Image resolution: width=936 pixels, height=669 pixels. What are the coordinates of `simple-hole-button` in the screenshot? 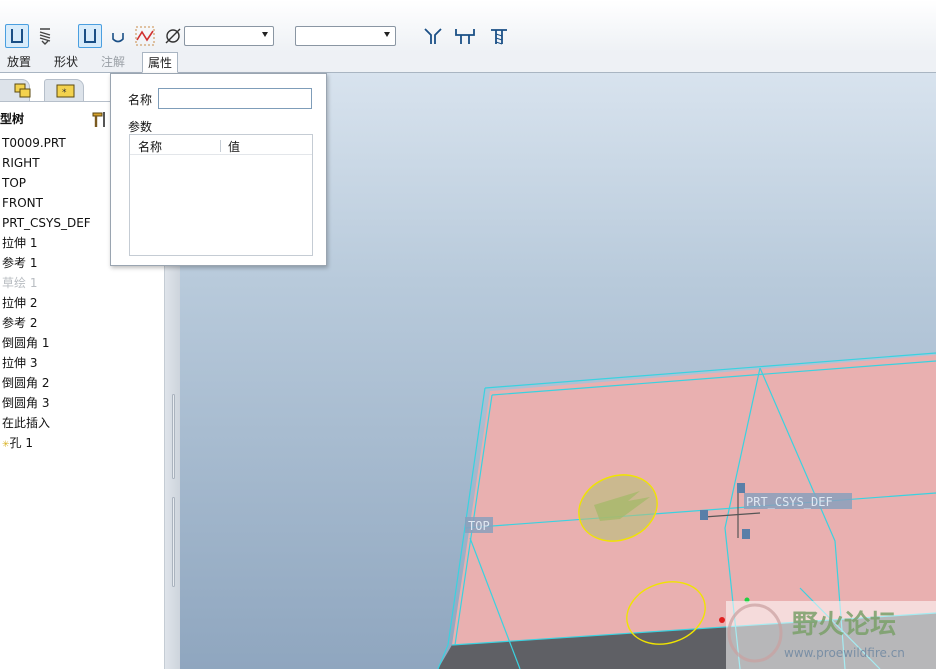 It's located at (17, 36).